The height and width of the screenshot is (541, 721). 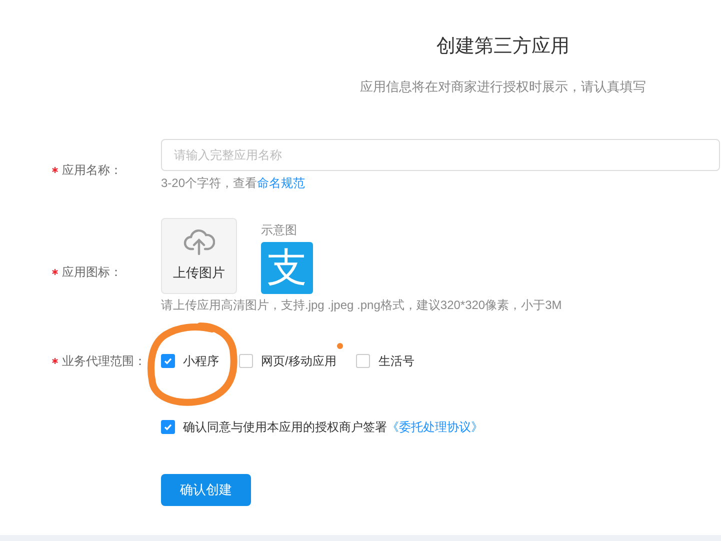 I want to click on field-label: 应用图标：, so click(x=92, y=272).